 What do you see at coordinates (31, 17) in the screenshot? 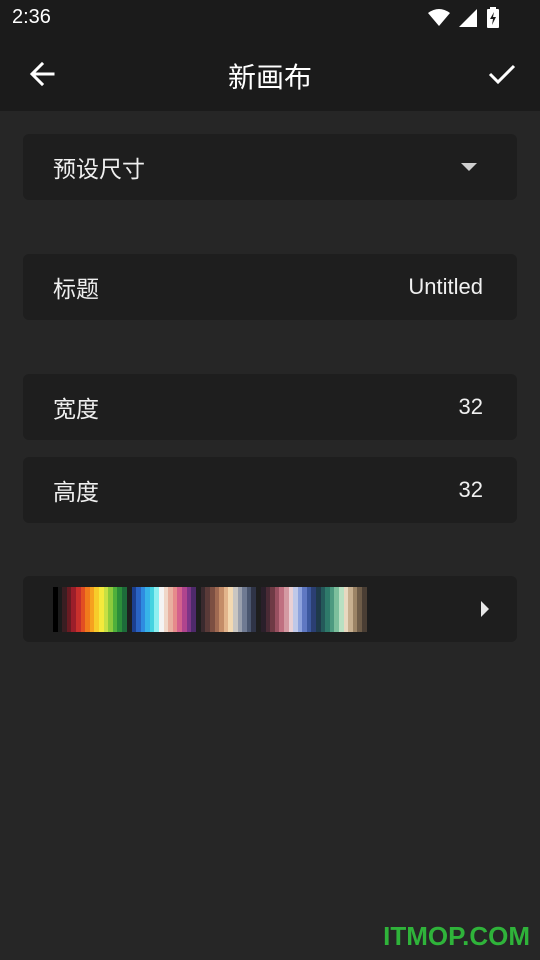
I see `status-time: 2:36` at bounding box center [31, 17].